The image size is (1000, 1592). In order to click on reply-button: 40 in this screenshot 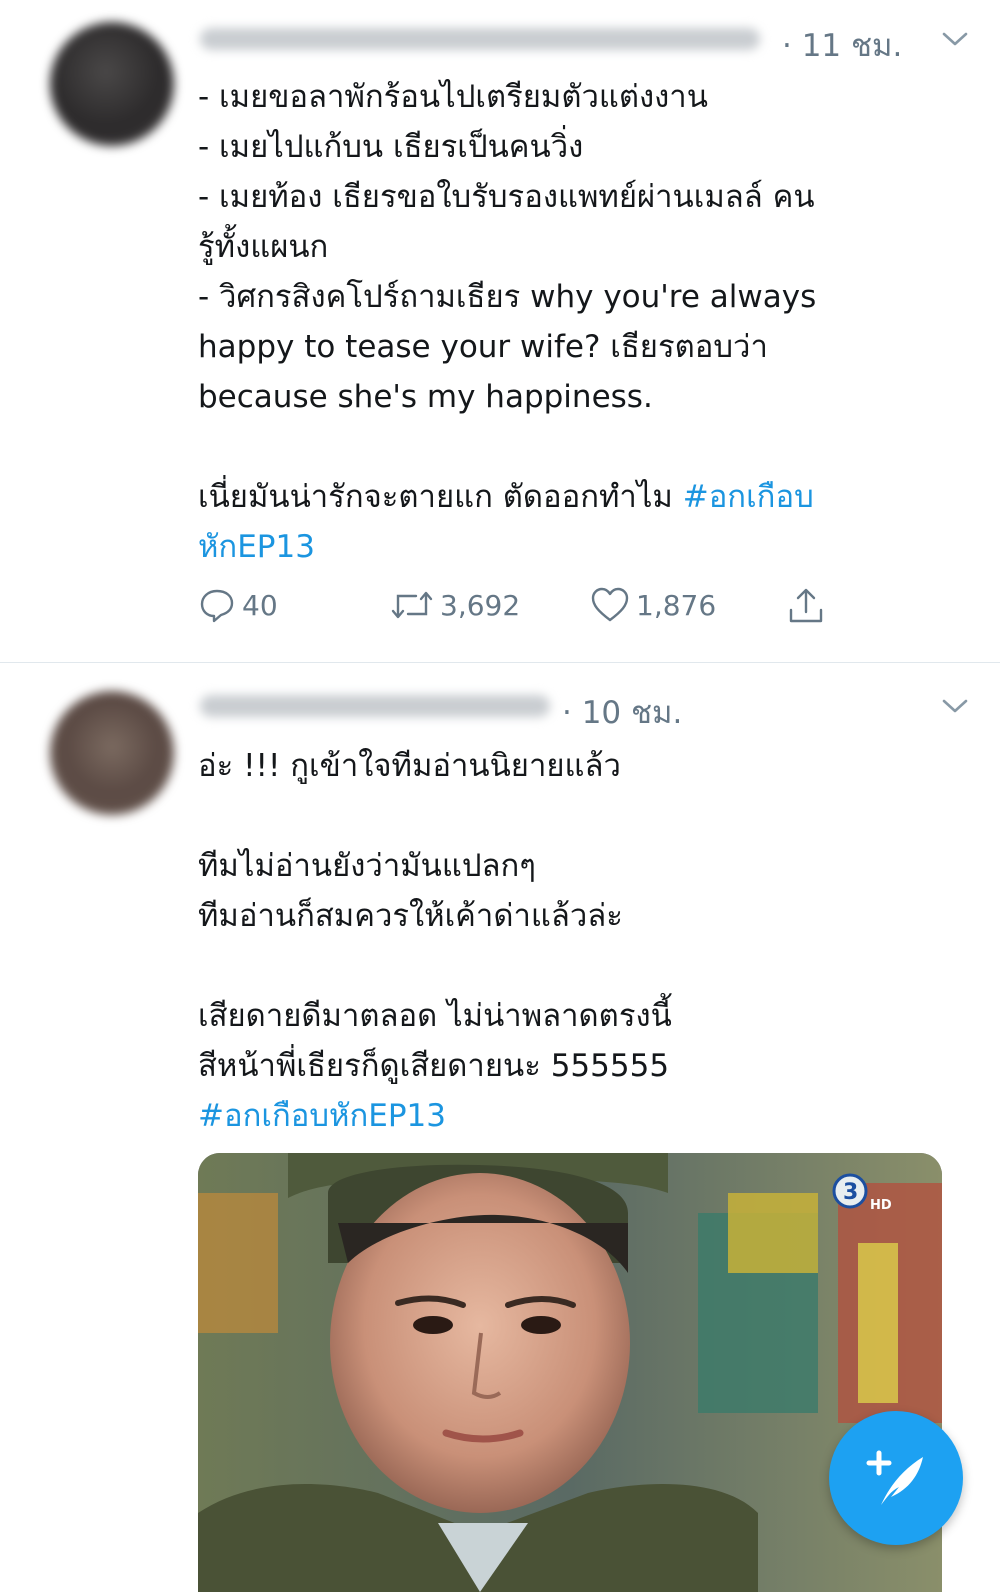, I will do `click(238, 605)`.